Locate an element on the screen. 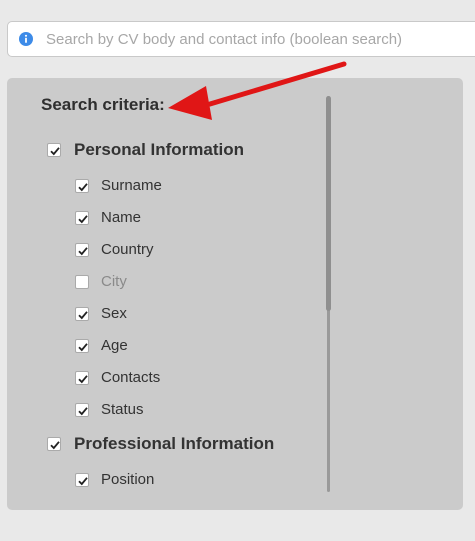 This screenshot has width=475, height=541. criteria-item-surname: Surname is located at coordinates (118, 185).